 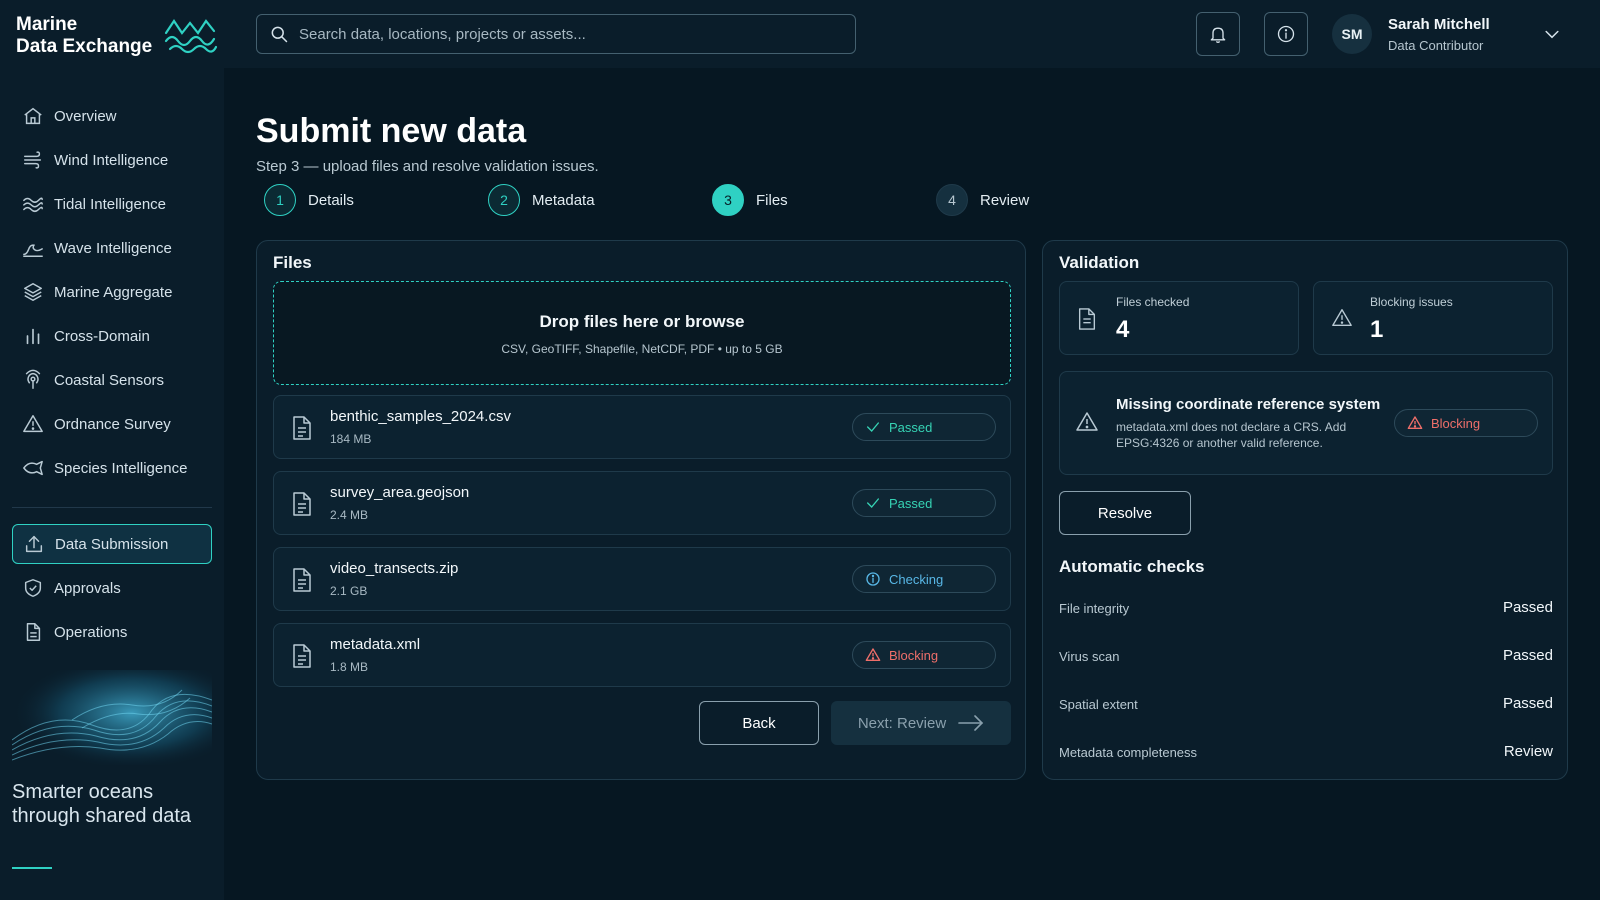 What do you see at coordinates (1094, 608) in the screenshot?
I see `check-name: File integrity` at bounding box center [1094, 608].